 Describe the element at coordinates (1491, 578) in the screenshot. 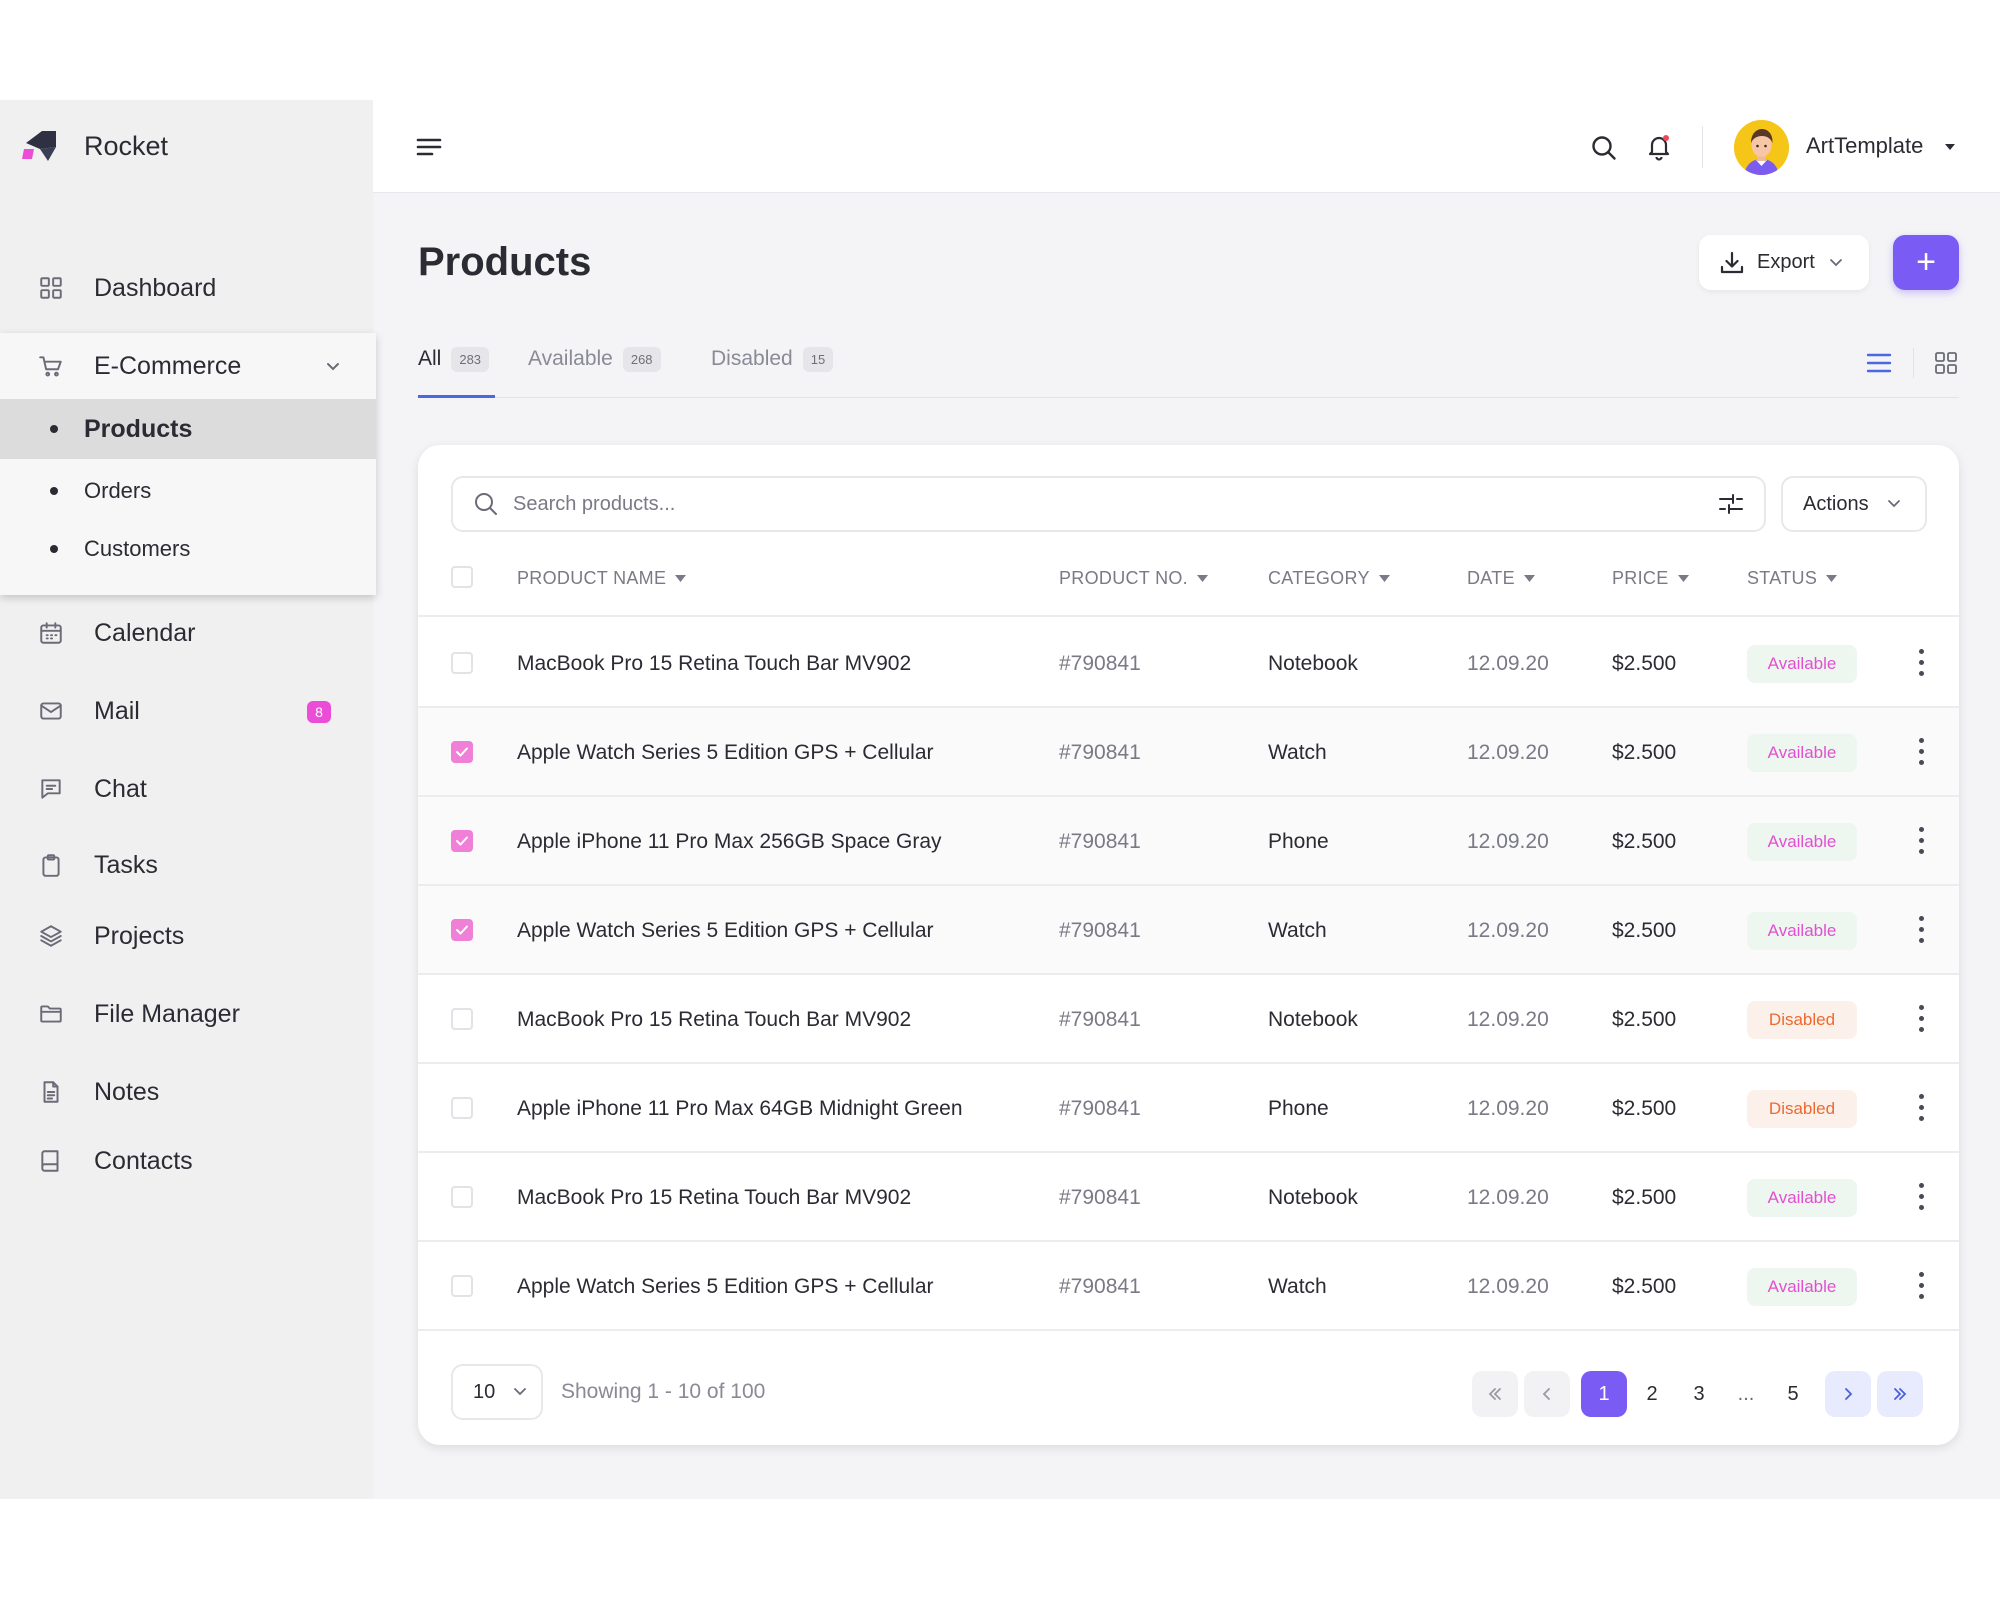

I see `column-header-label: DATE` at that location.